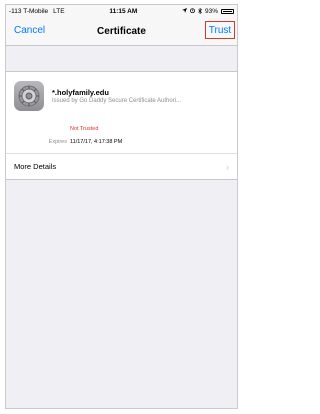 This screenshot has width=320, height=414. I want to click on battery-icon, so click(227, 11).